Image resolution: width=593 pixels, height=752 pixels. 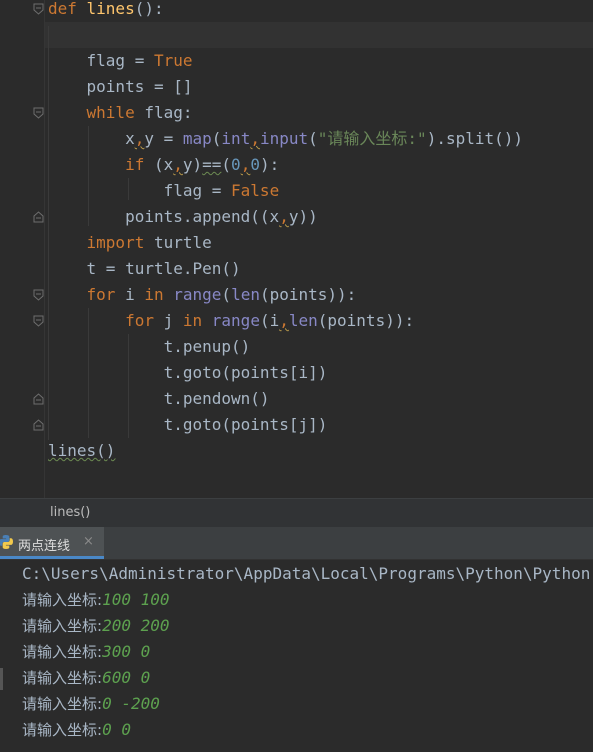 What do you see at coordinates (135, 164) in the screenshot?
I see `code-token: if` at bounding box center [135, 164].